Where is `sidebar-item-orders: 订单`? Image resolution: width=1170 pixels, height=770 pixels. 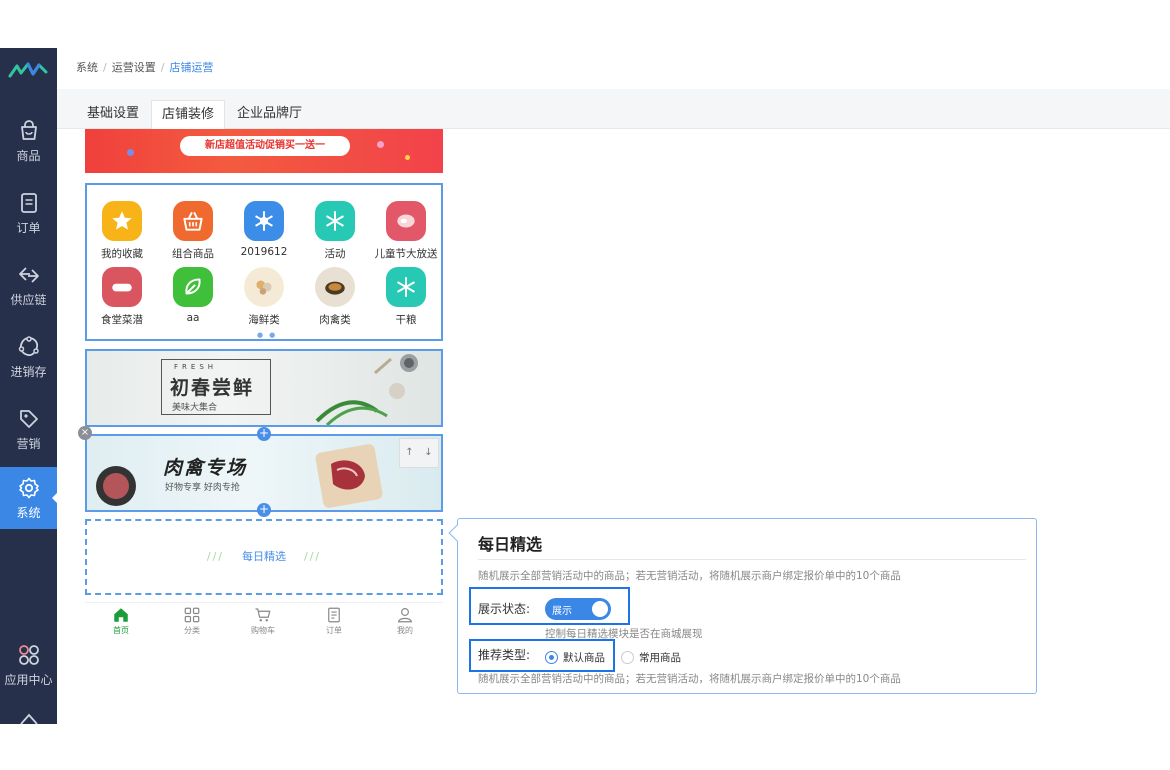 sidebar-item-orders: 订单 is located at coordinates (28, 213).